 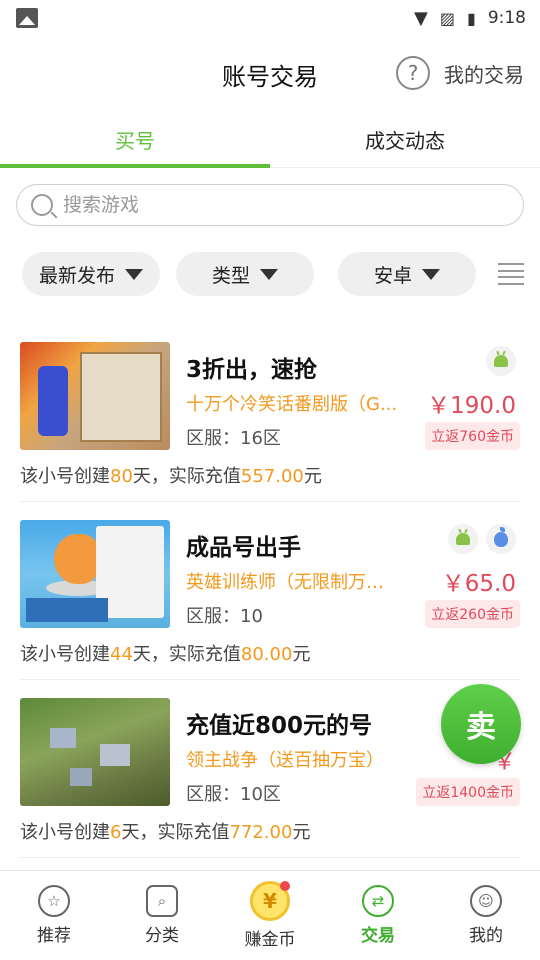 I want to click on nav-mine: ☺ 我的, so click(x=486, y=915).